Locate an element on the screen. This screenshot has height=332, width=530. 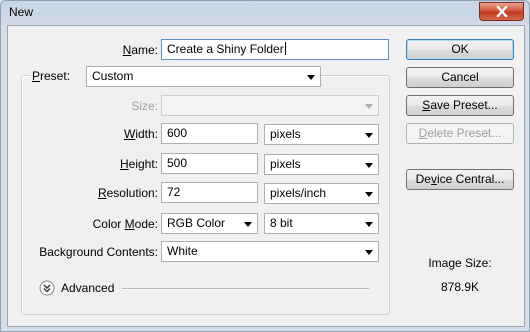
bit-depth-select: 8 bit is located at coordinates (321, 223).